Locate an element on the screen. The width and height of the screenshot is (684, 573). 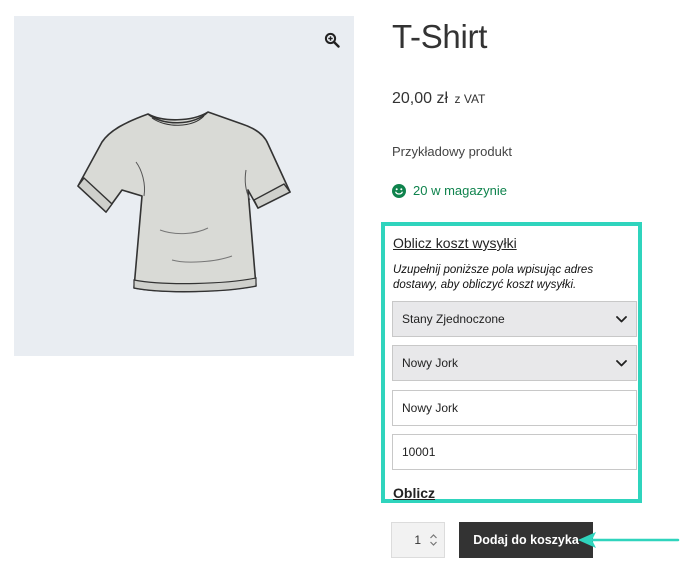
calculate-shipping-button: Oblicz is located at coordinates (414, 493).